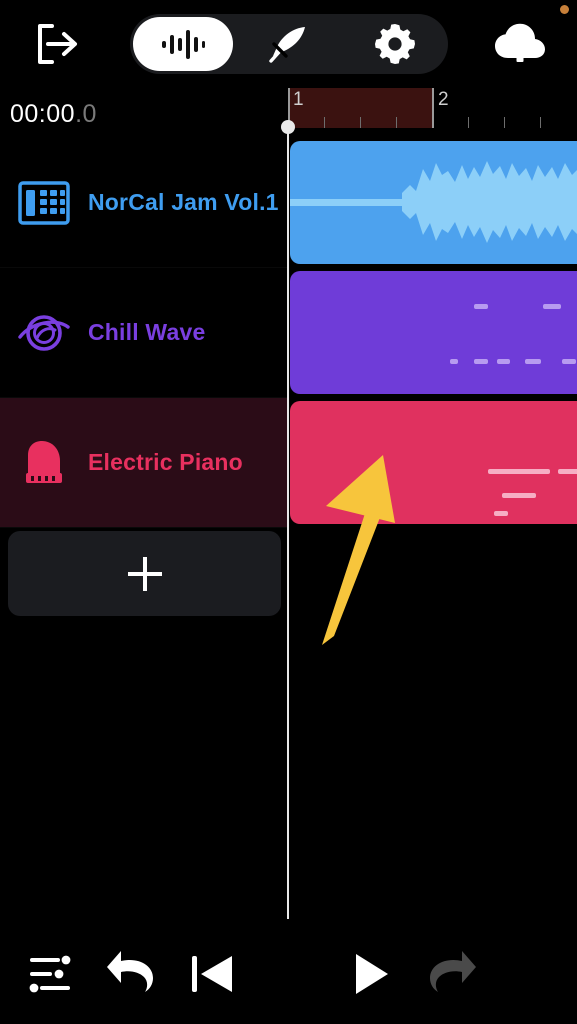 The width and height of the screenshot is (577, 1024). I want to click on waveform-icon, so click(183, 44).